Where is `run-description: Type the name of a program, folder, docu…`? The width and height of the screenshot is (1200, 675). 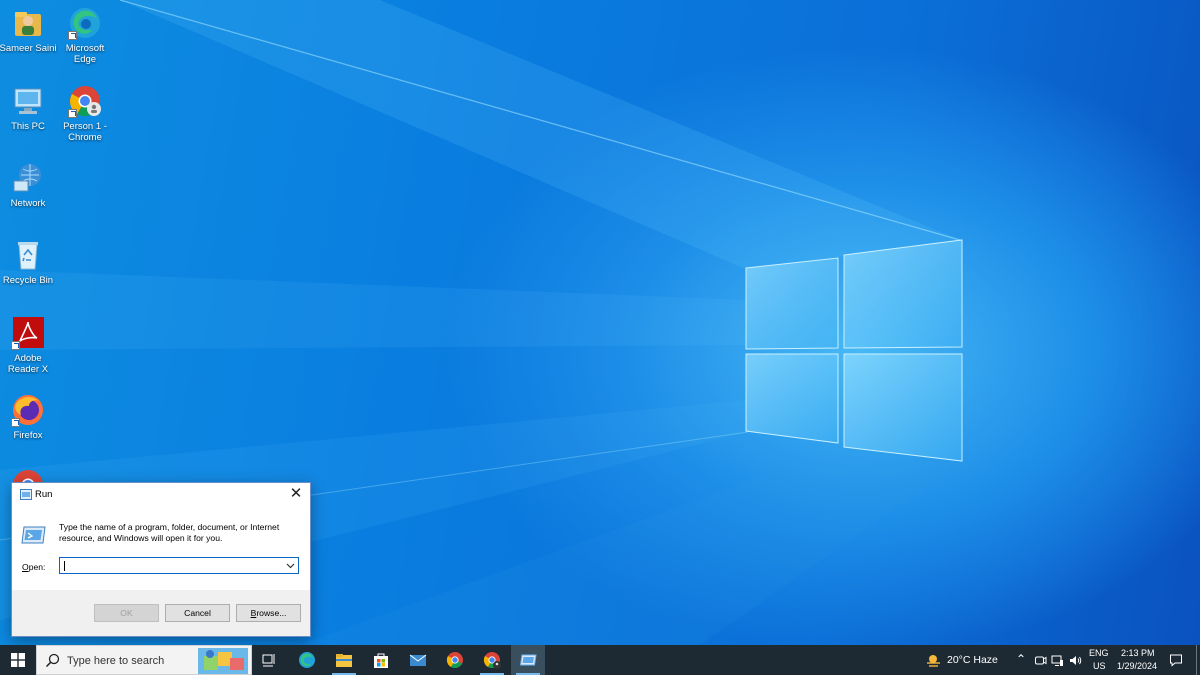
run-description: Type the name of a program, folder, docu… is located at coordinates (169, 532).